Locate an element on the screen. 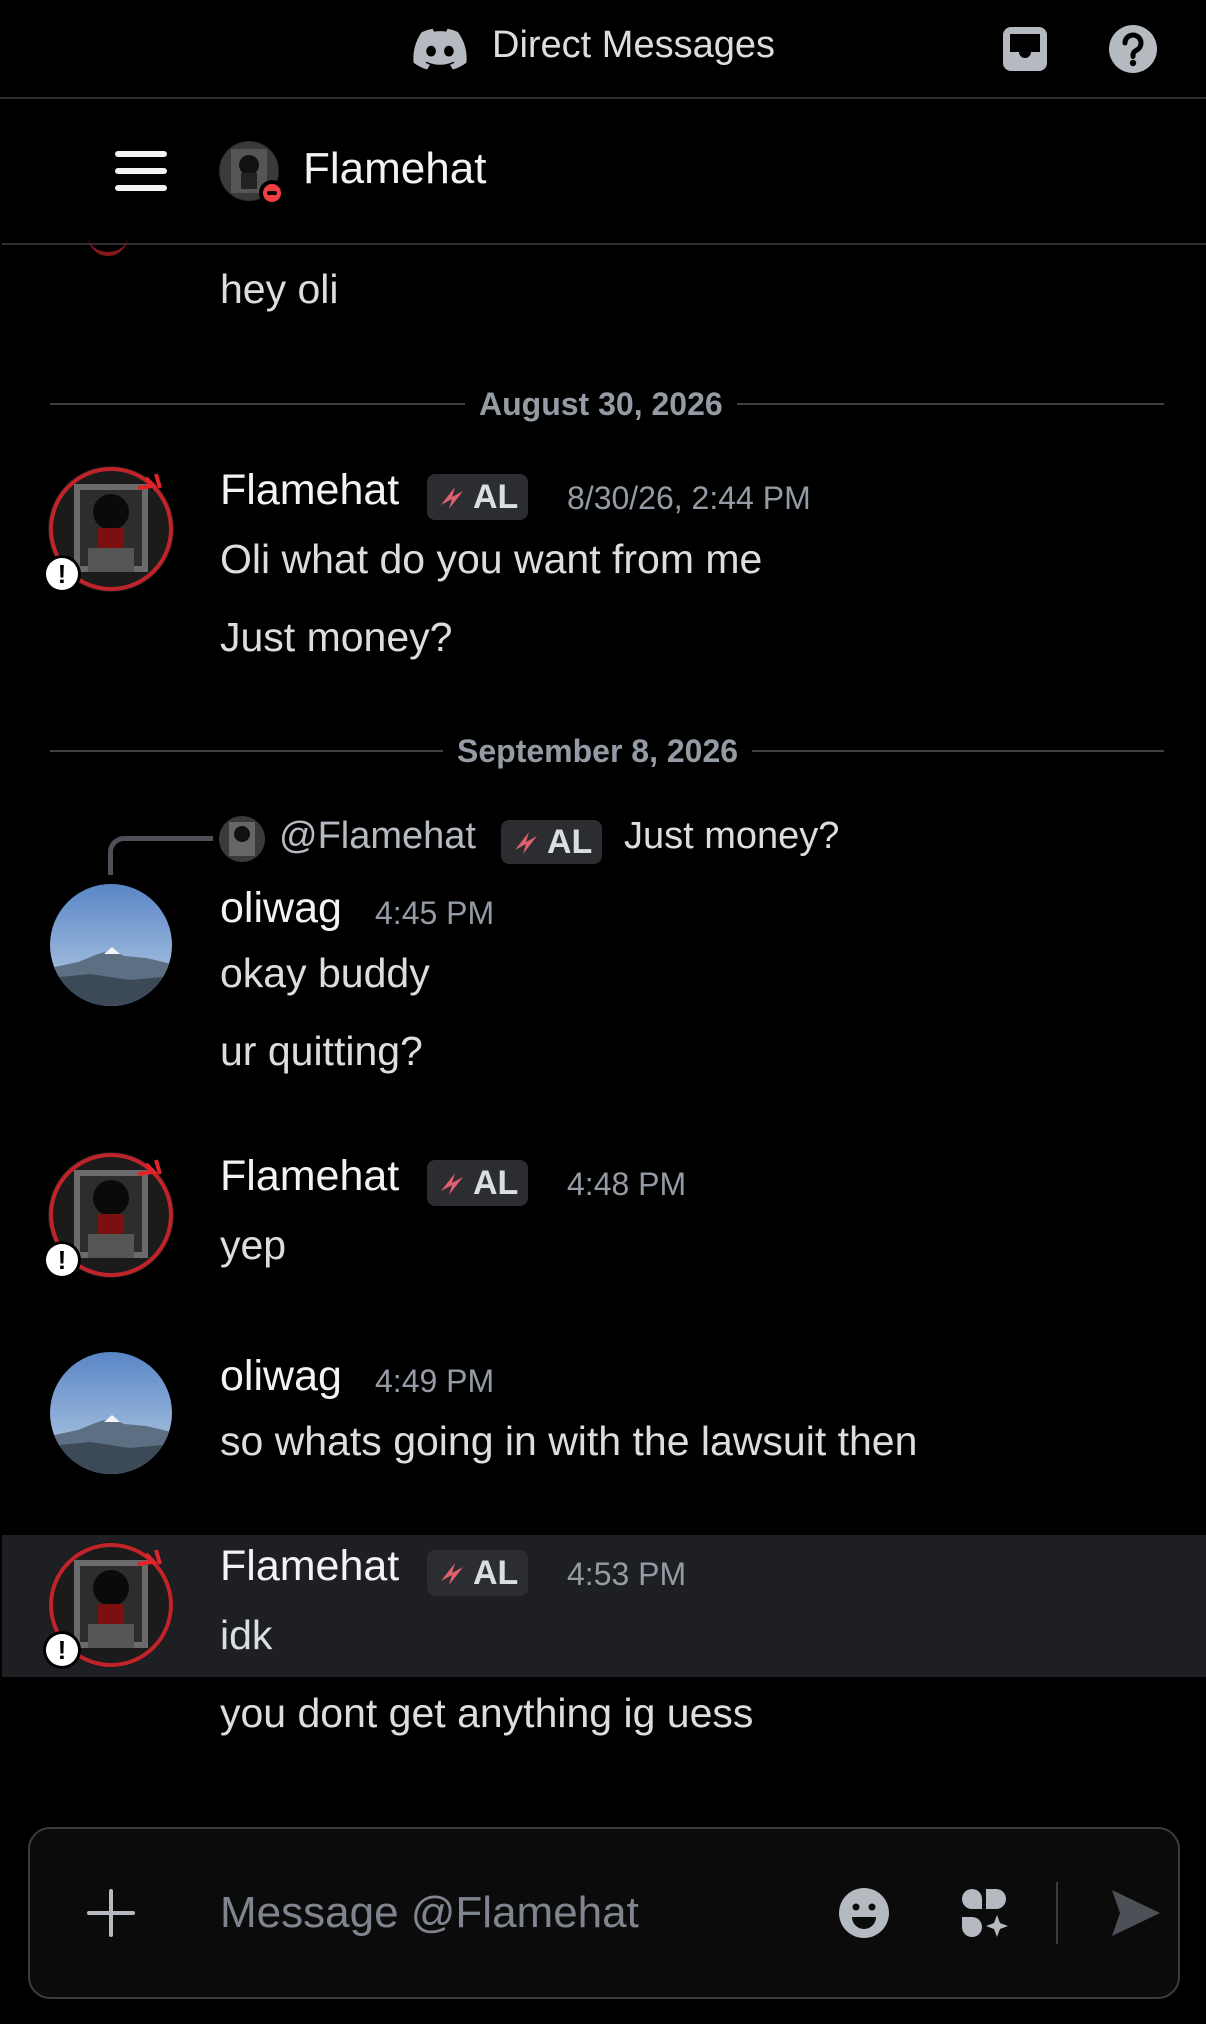 The height and width of the screenshot is (2024, 1206). message-text: ur quitting? is located at coordinates (321, 1051).